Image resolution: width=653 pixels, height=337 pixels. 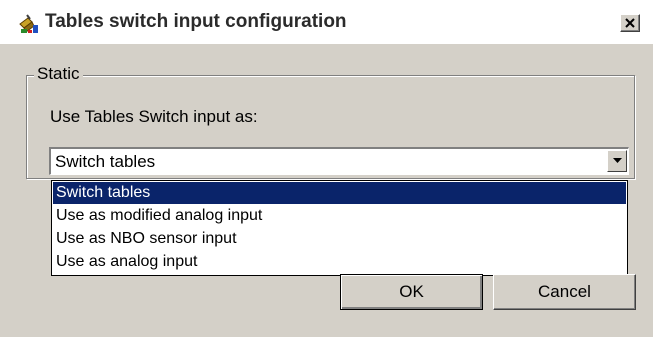 What do you see at coordinates (339, 239) in the screenshot?
I see `dropdown-option-nbo-sensor: Use as NBO sensor input` at bounding box center [339, 239].